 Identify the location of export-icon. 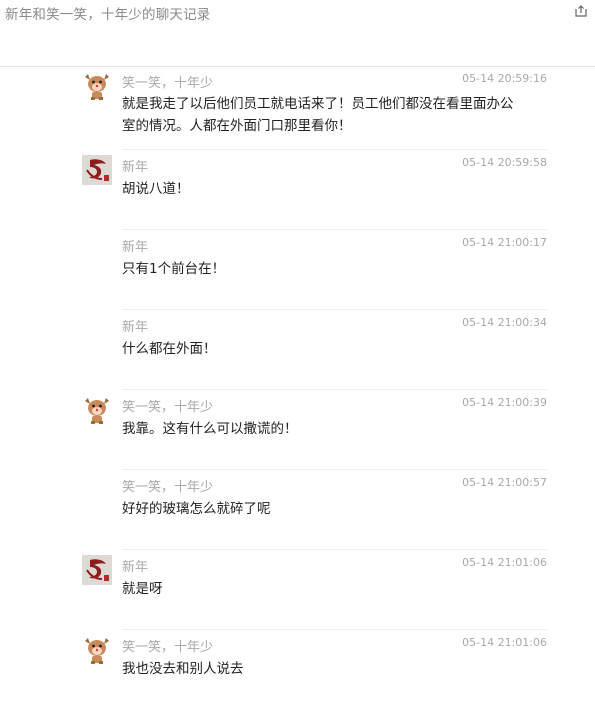
(581, 11).